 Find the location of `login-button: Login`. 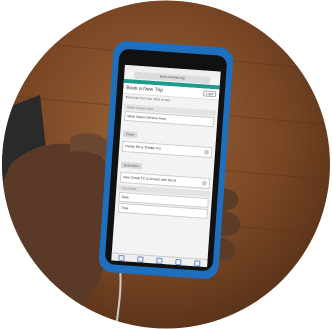

login-button: Login is located at coordinates (210, 94).